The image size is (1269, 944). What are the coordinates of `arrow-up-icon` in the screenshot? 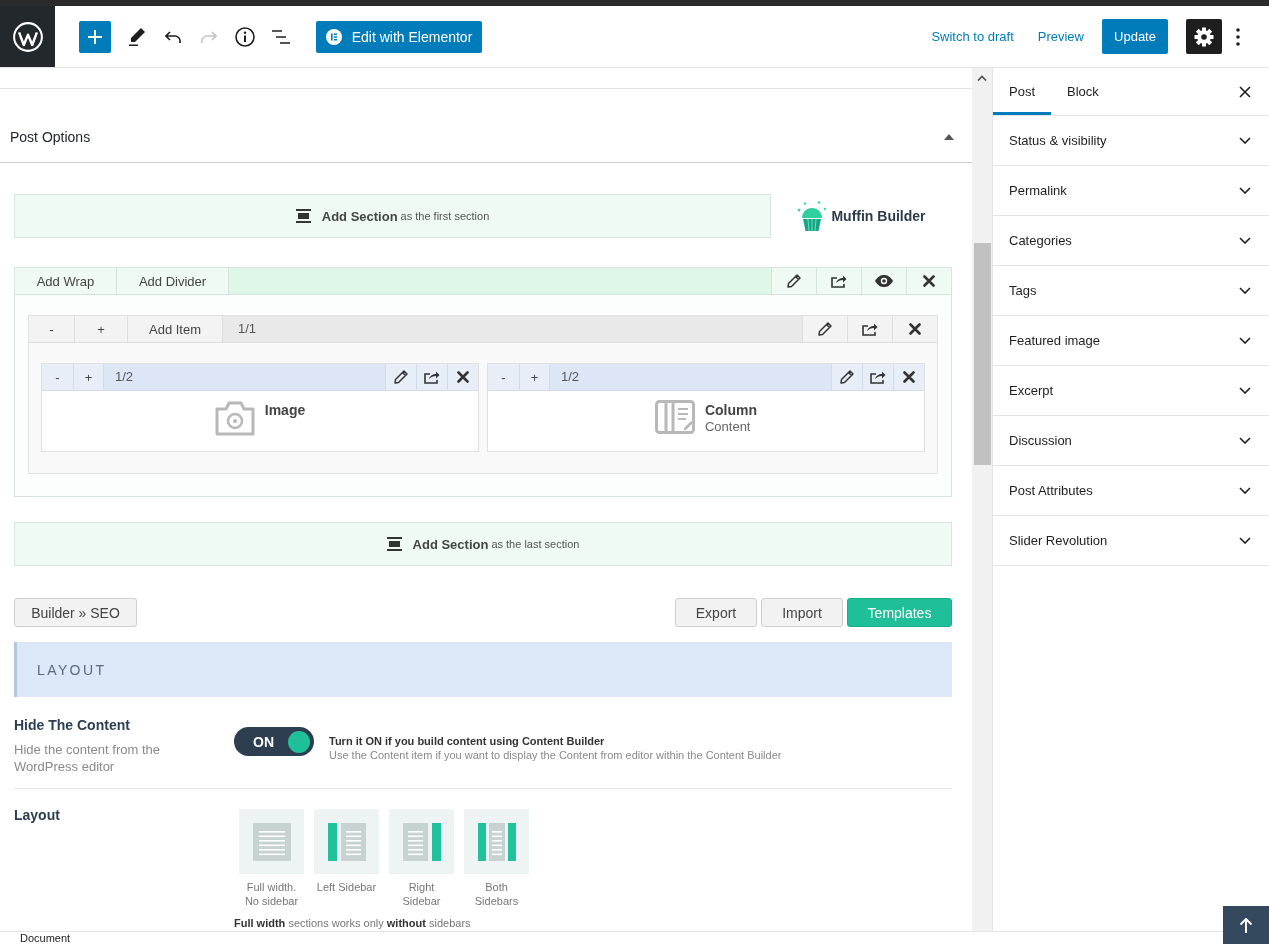 It's located at (1246, 925).